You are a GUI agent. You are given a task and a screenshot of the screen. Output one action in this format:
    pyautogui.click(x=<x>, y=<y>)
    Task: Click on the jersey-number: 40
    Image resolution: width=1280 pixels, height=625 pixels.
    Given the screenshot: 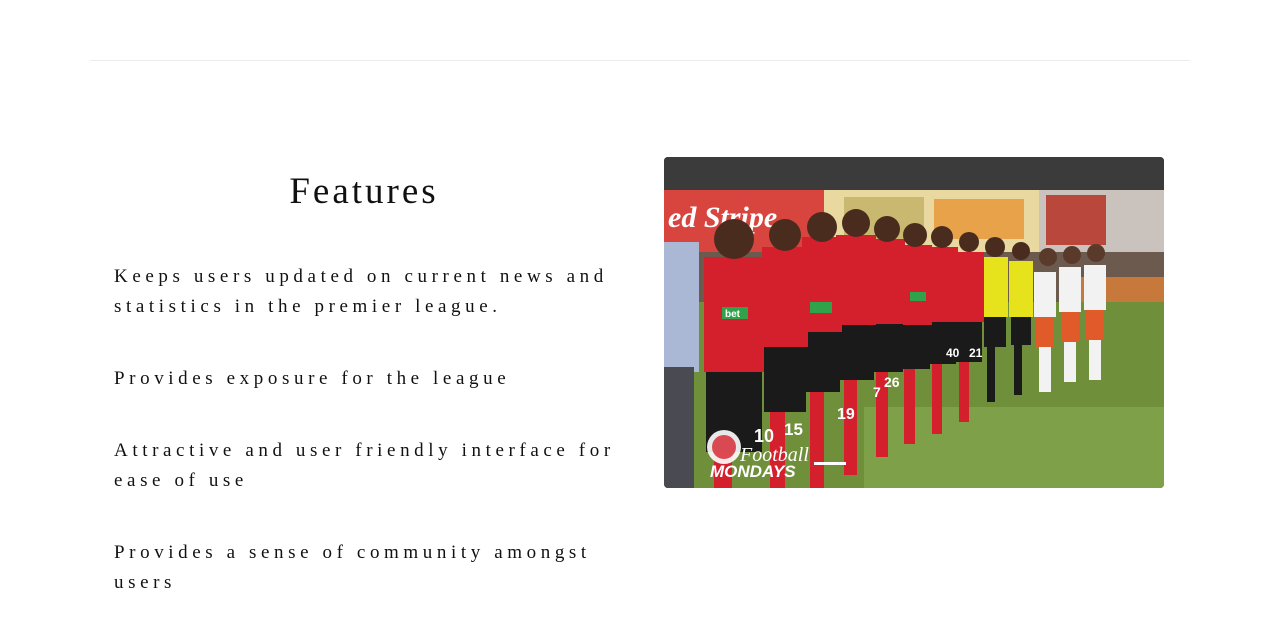 What is the action you would take?
    pyautogui.click(x=953, y=353)
    